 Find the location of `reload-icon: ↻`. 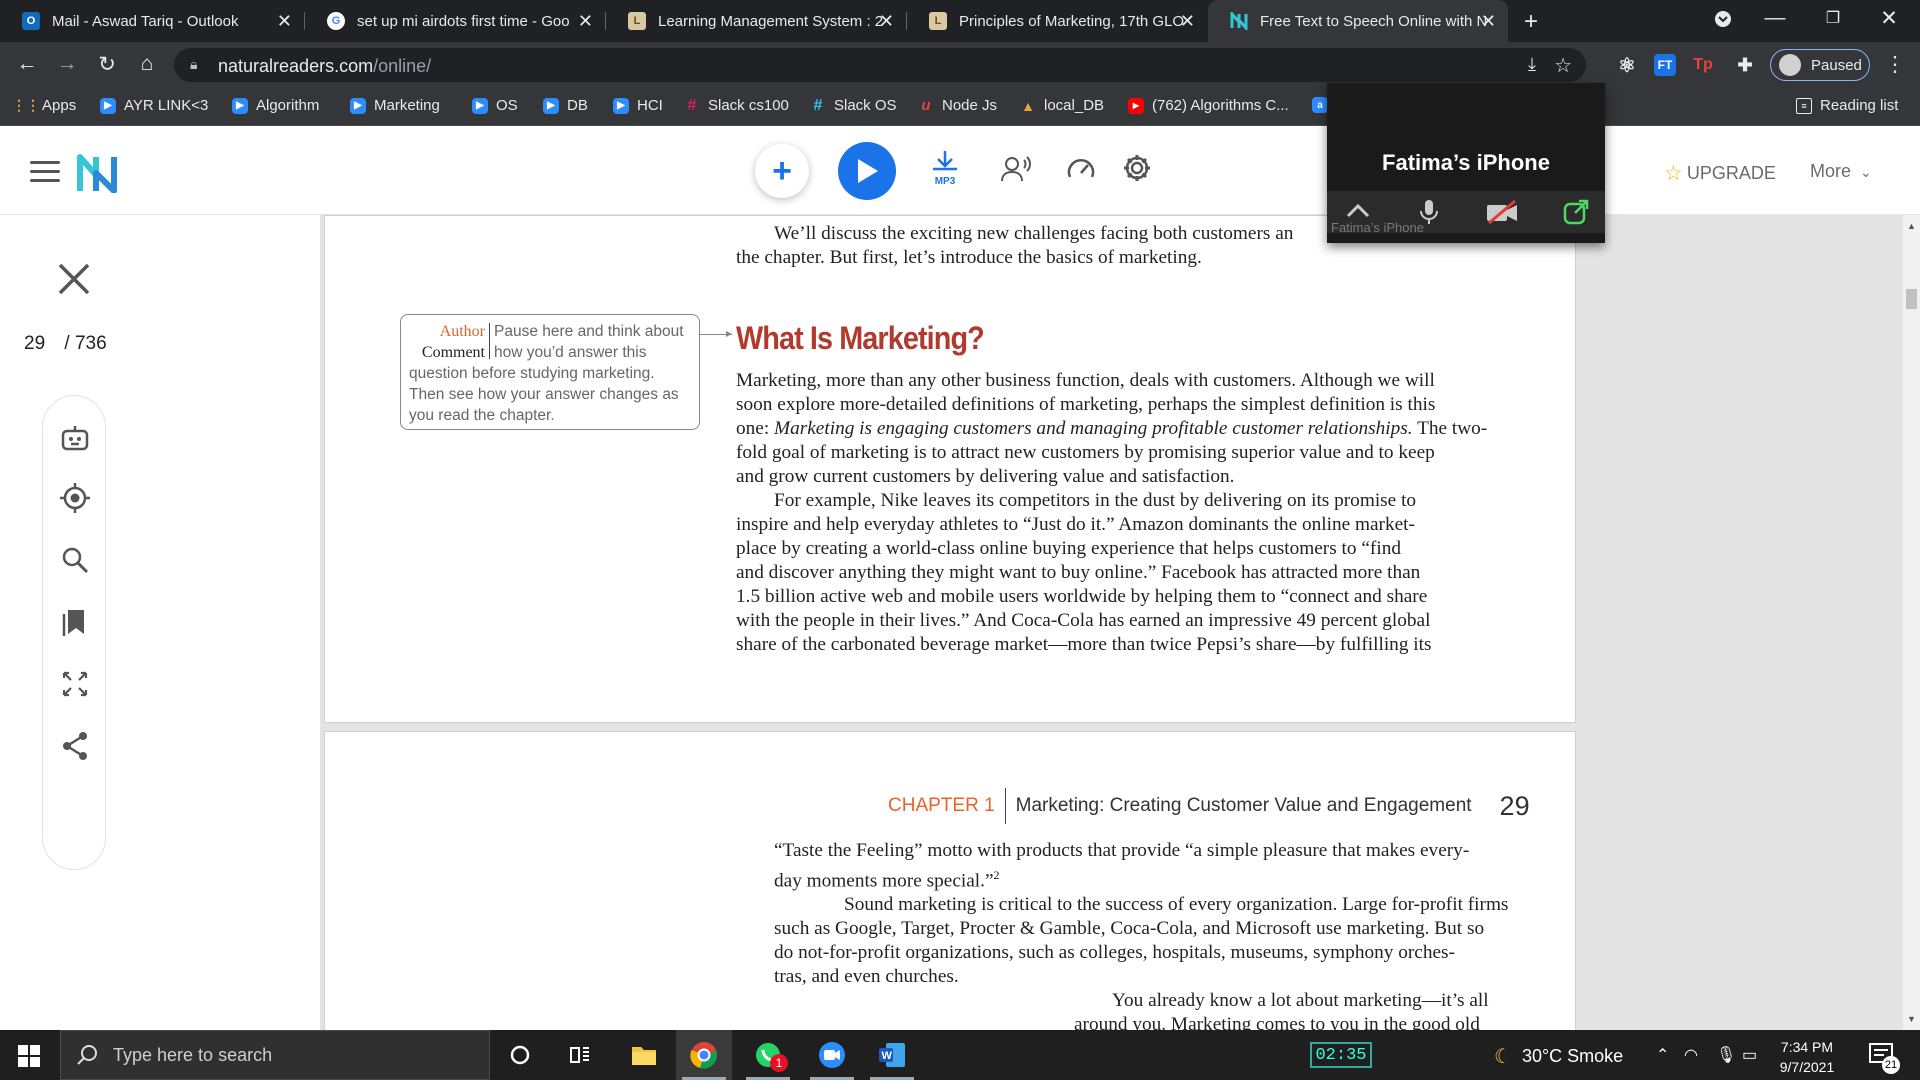

reload-icon: ↻ is located at coordinates (107, 64).